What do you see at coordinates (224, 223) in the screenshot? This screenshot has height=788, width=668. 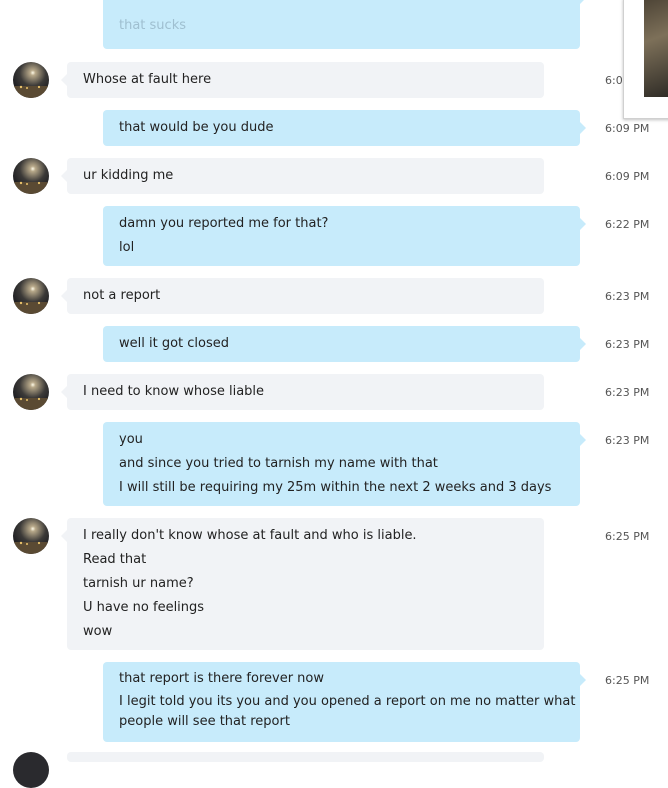 I see `message-text: damn you reported me for that?` at bounding box center [224, 223].